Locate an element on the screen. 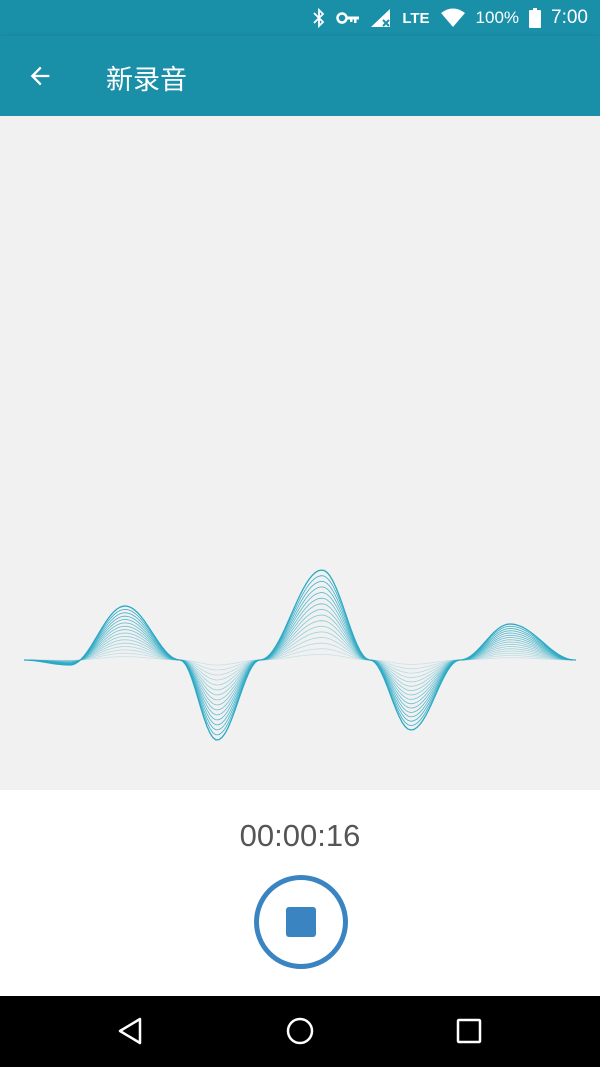  signal-icon is located at coordinates (381, 18).